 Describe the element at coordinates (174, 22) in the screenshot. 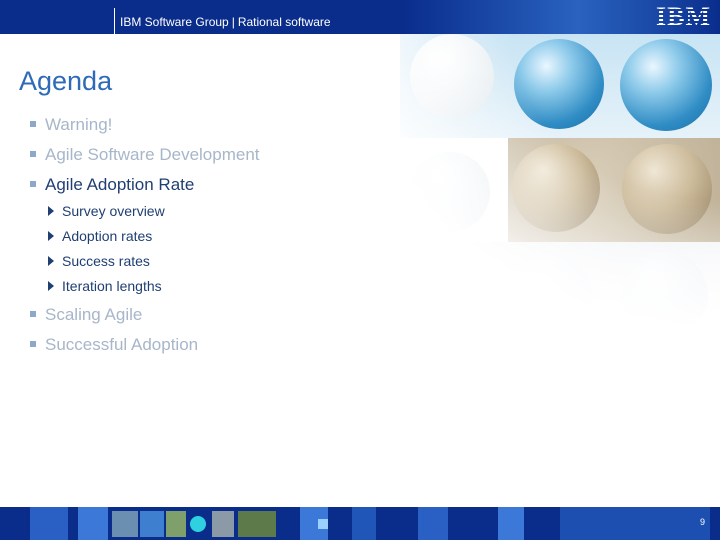

I see `group-label: IBM Software Group` at that location.